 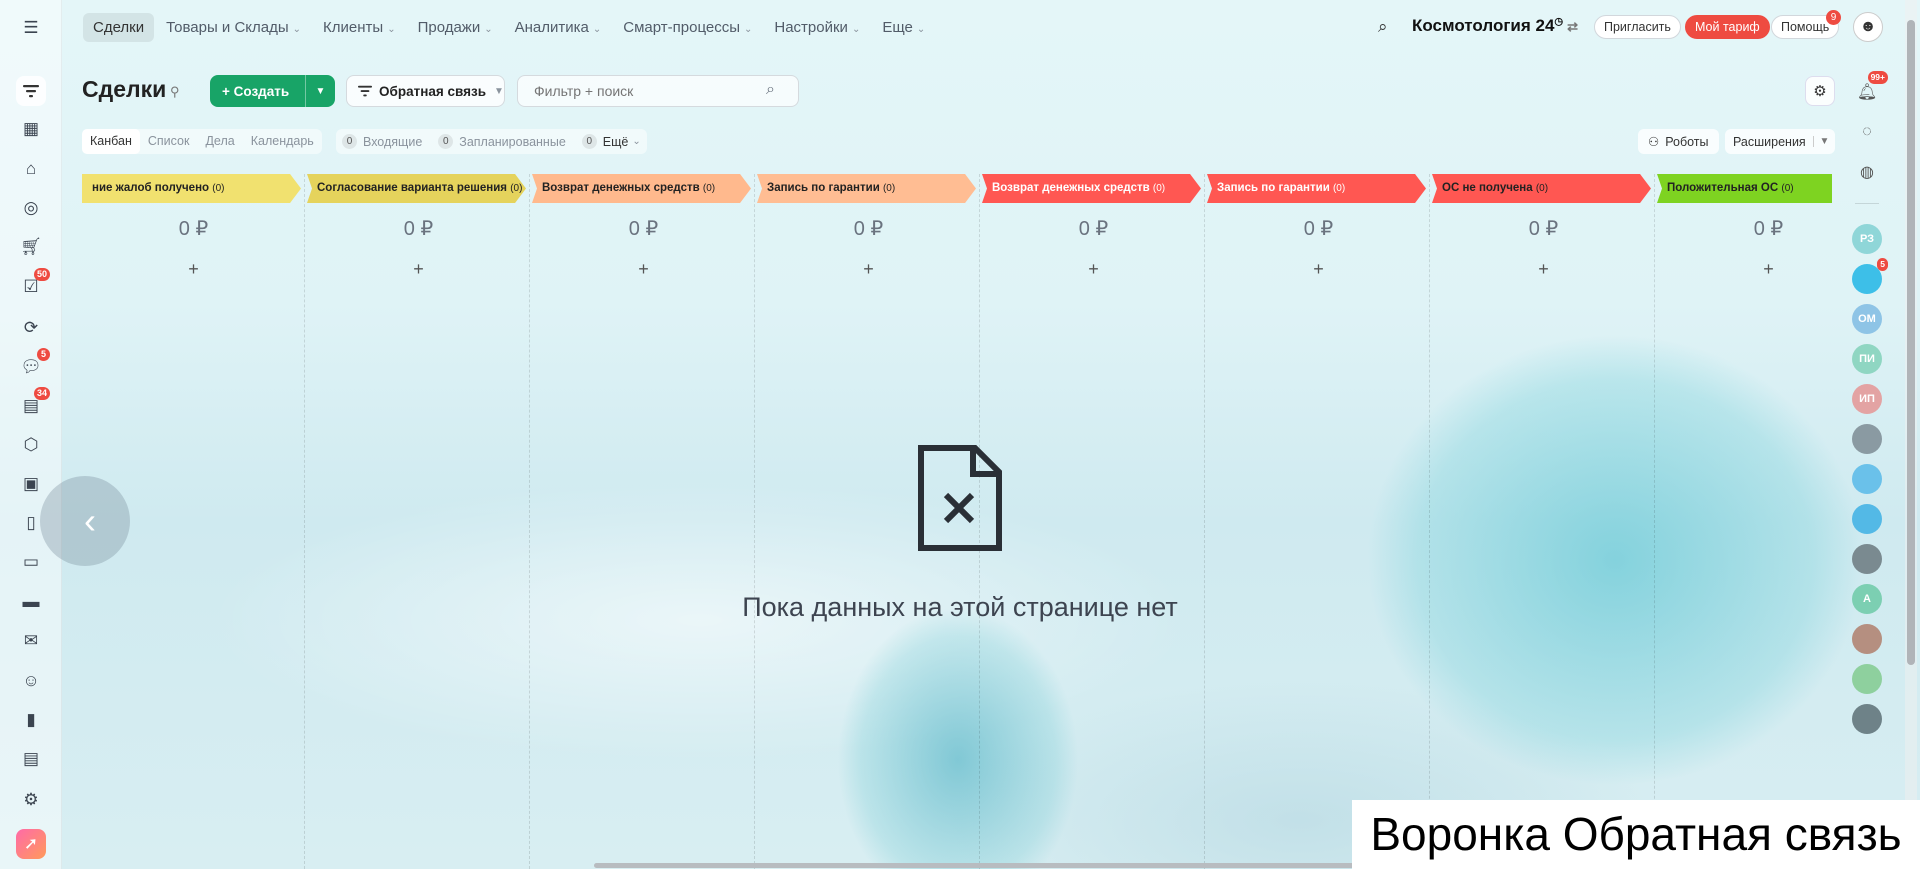 What do you see at coordinates (621, 188) in the screenshot?
I see `stage-name: Возврат денежных средств` at bounding box center [621, 188].